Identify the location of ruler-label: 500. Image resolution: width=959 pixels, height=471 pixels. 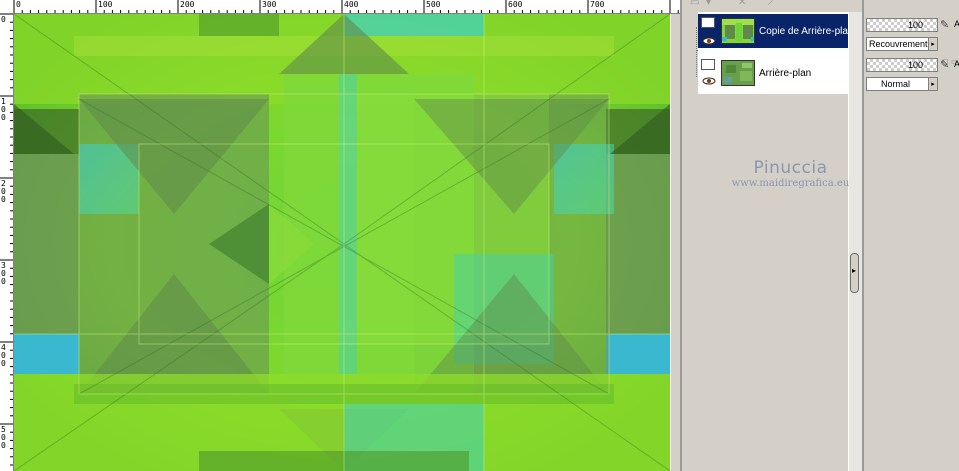
(433, 4).